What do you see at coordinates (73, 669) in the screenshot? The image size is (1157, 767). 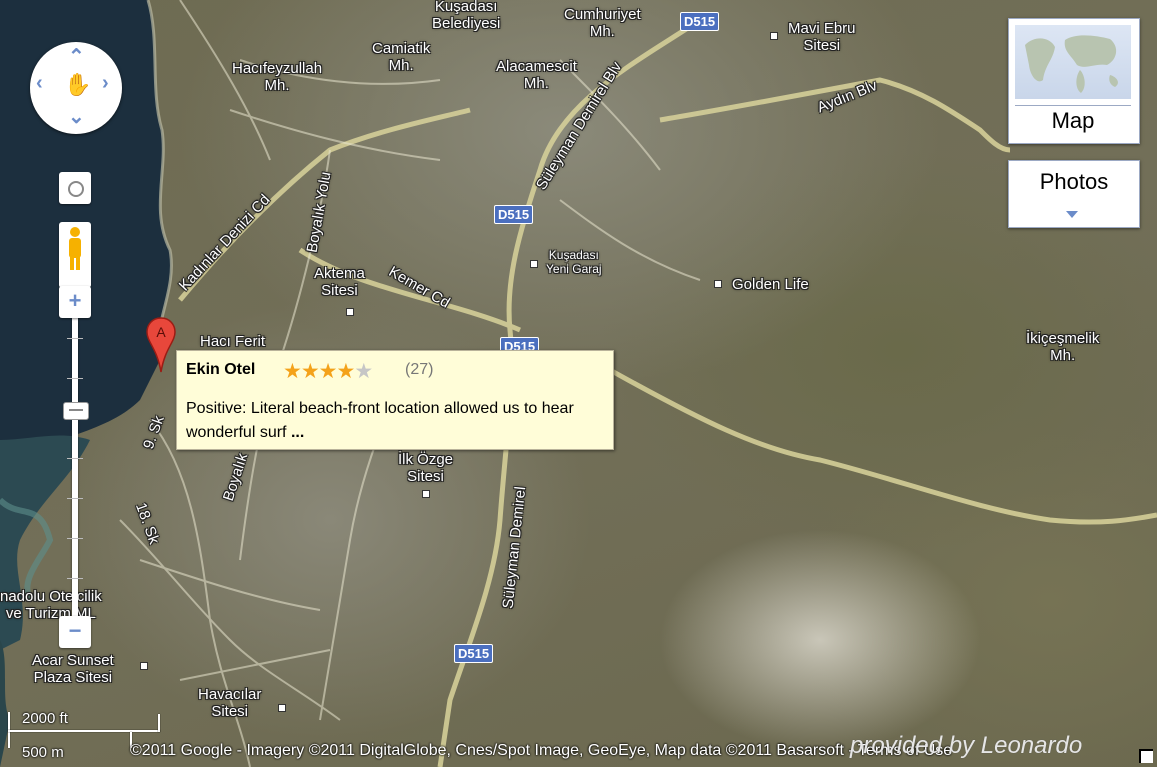 I see `place-label: Acar Sunset Plaza Sitesi` at bounding box center [73, 669].